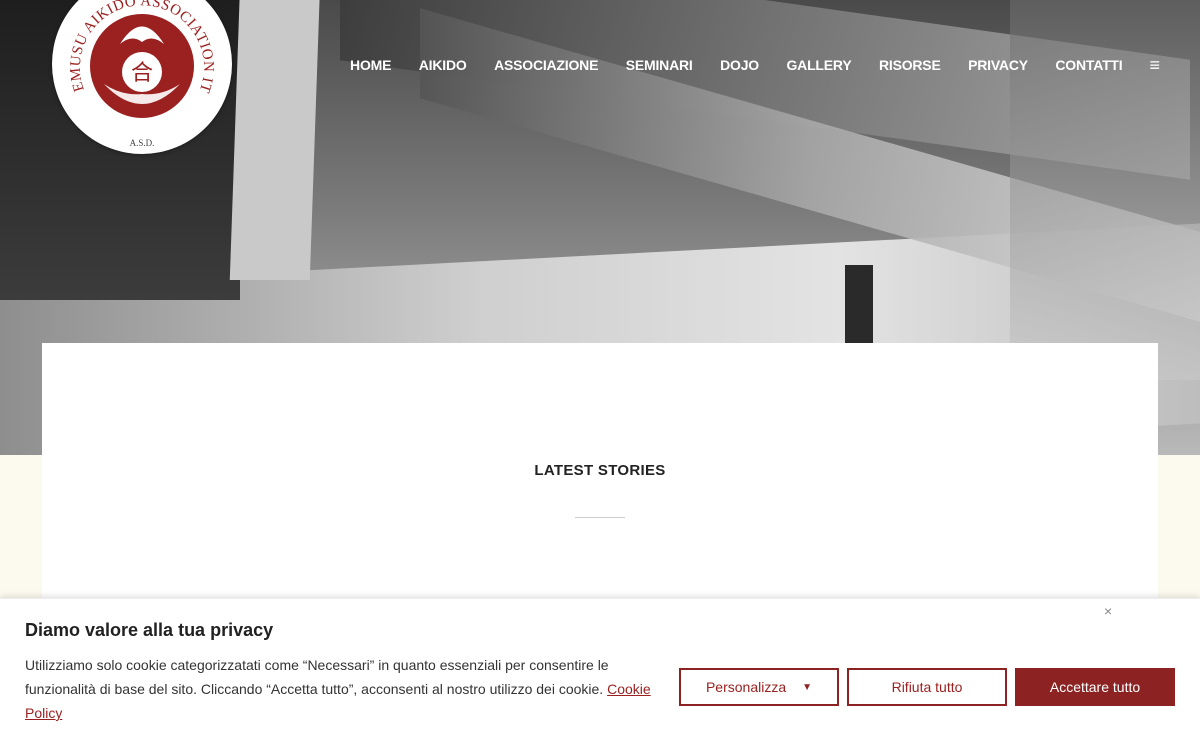  What do you see at coordinates (746, 687) in the screenshot?
I see `customize-button-label: Personalizza` at bounding box center [746, 687].